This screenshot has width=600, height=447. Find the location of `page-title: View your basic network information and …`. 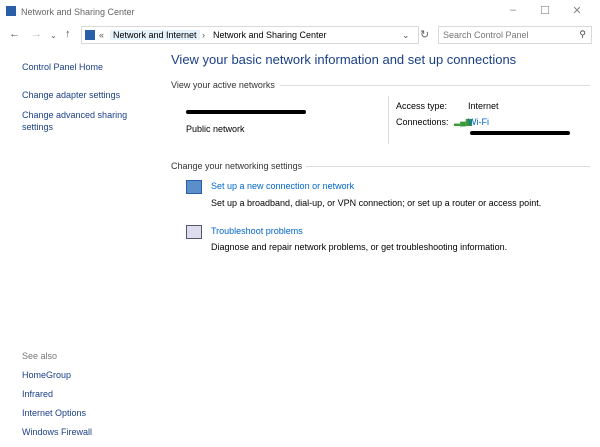

page-title: View your basic network information and … is located at coordinates (344, 59).